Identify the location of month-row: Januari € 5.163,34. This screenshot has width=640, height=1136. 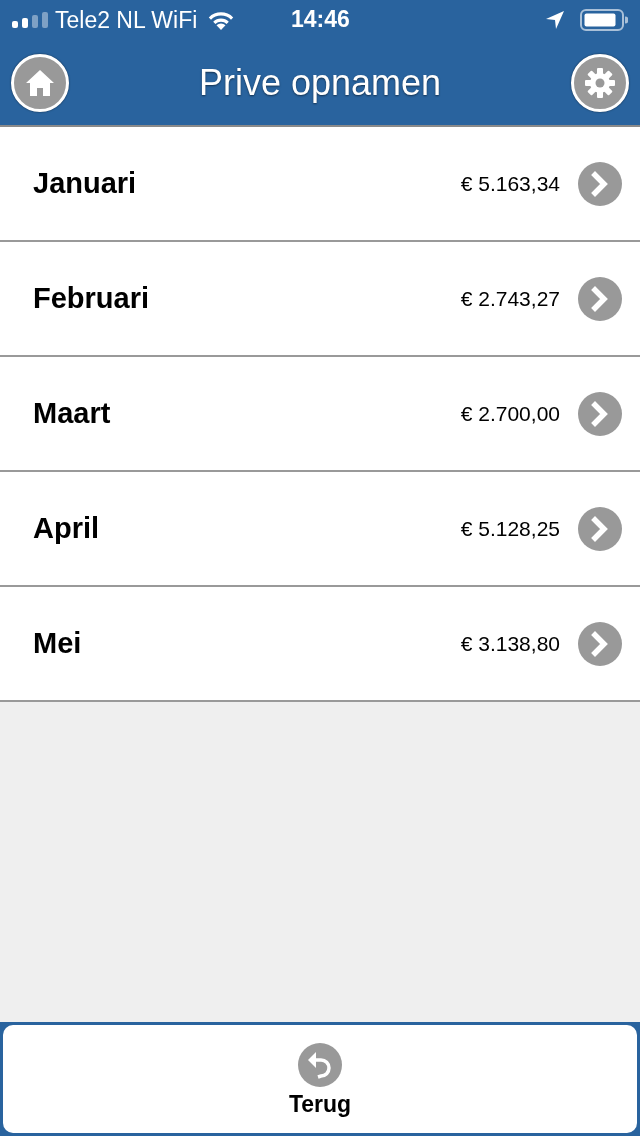
(320, 184).